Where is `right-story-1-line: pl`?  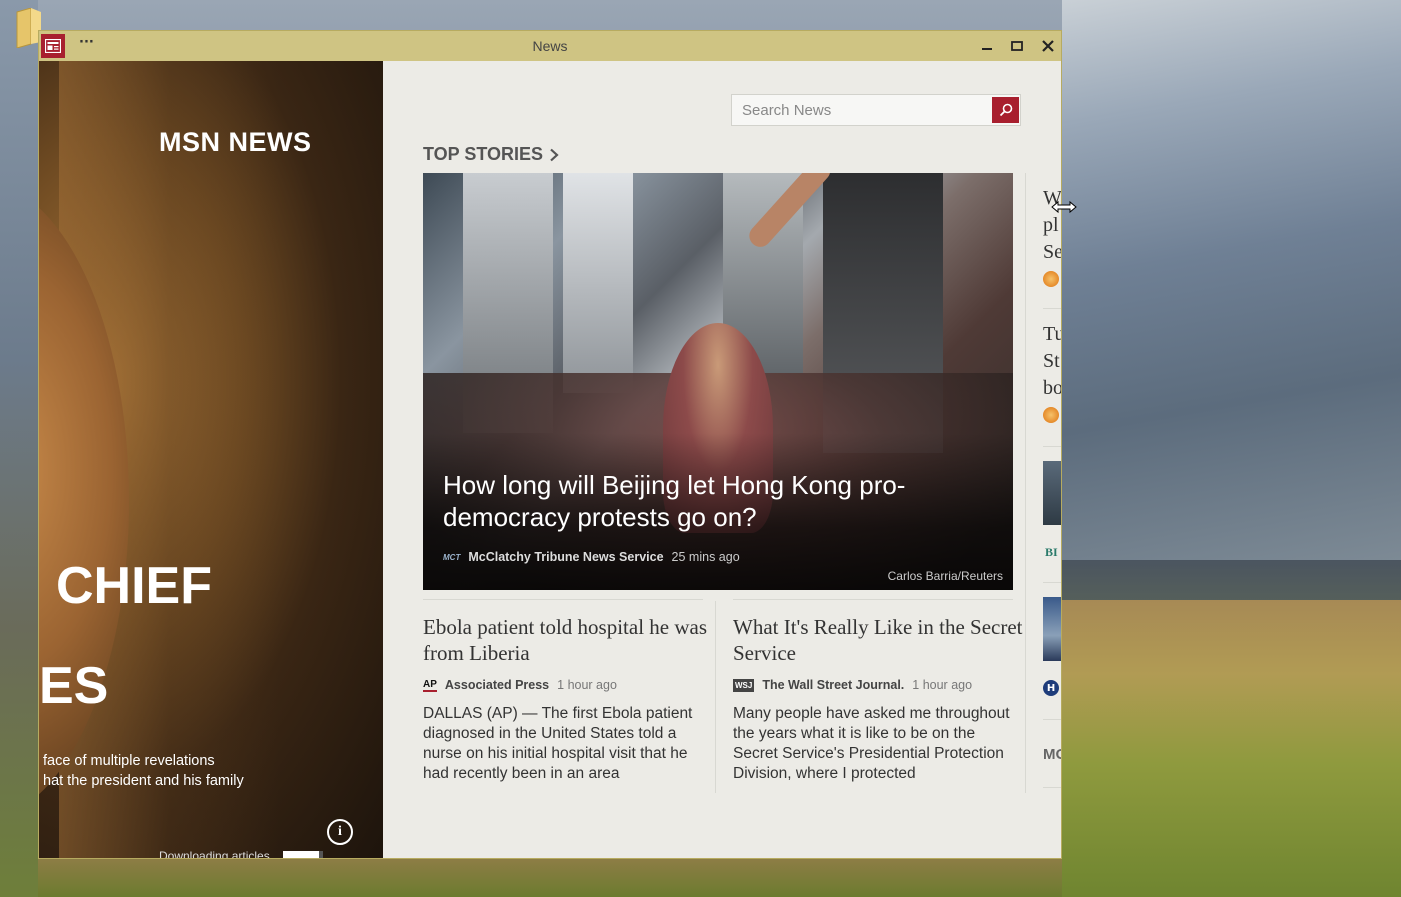
right-story-1-line: pl is located at coordinates (1051, 225).